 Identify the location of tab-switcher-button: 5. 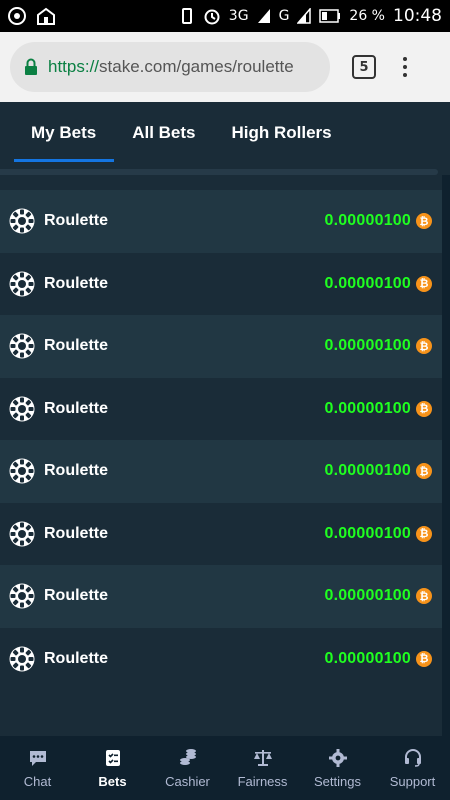
(364, 67).